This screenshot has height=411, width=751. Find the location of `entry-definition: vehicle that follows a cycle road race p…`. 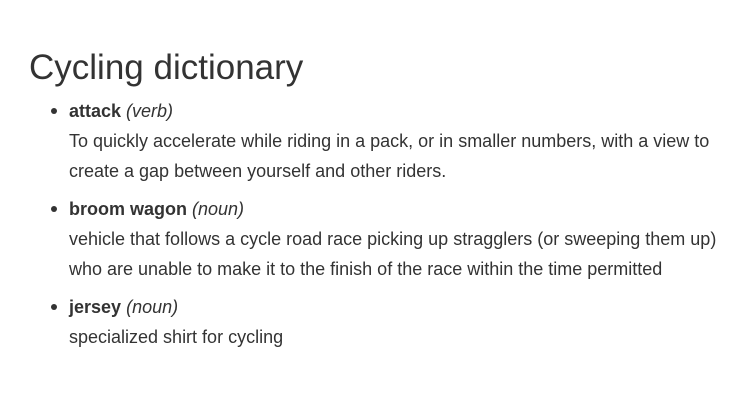

entry-definition: vehicle that follows a cycle road race p… is located at coordinates (393, 254).